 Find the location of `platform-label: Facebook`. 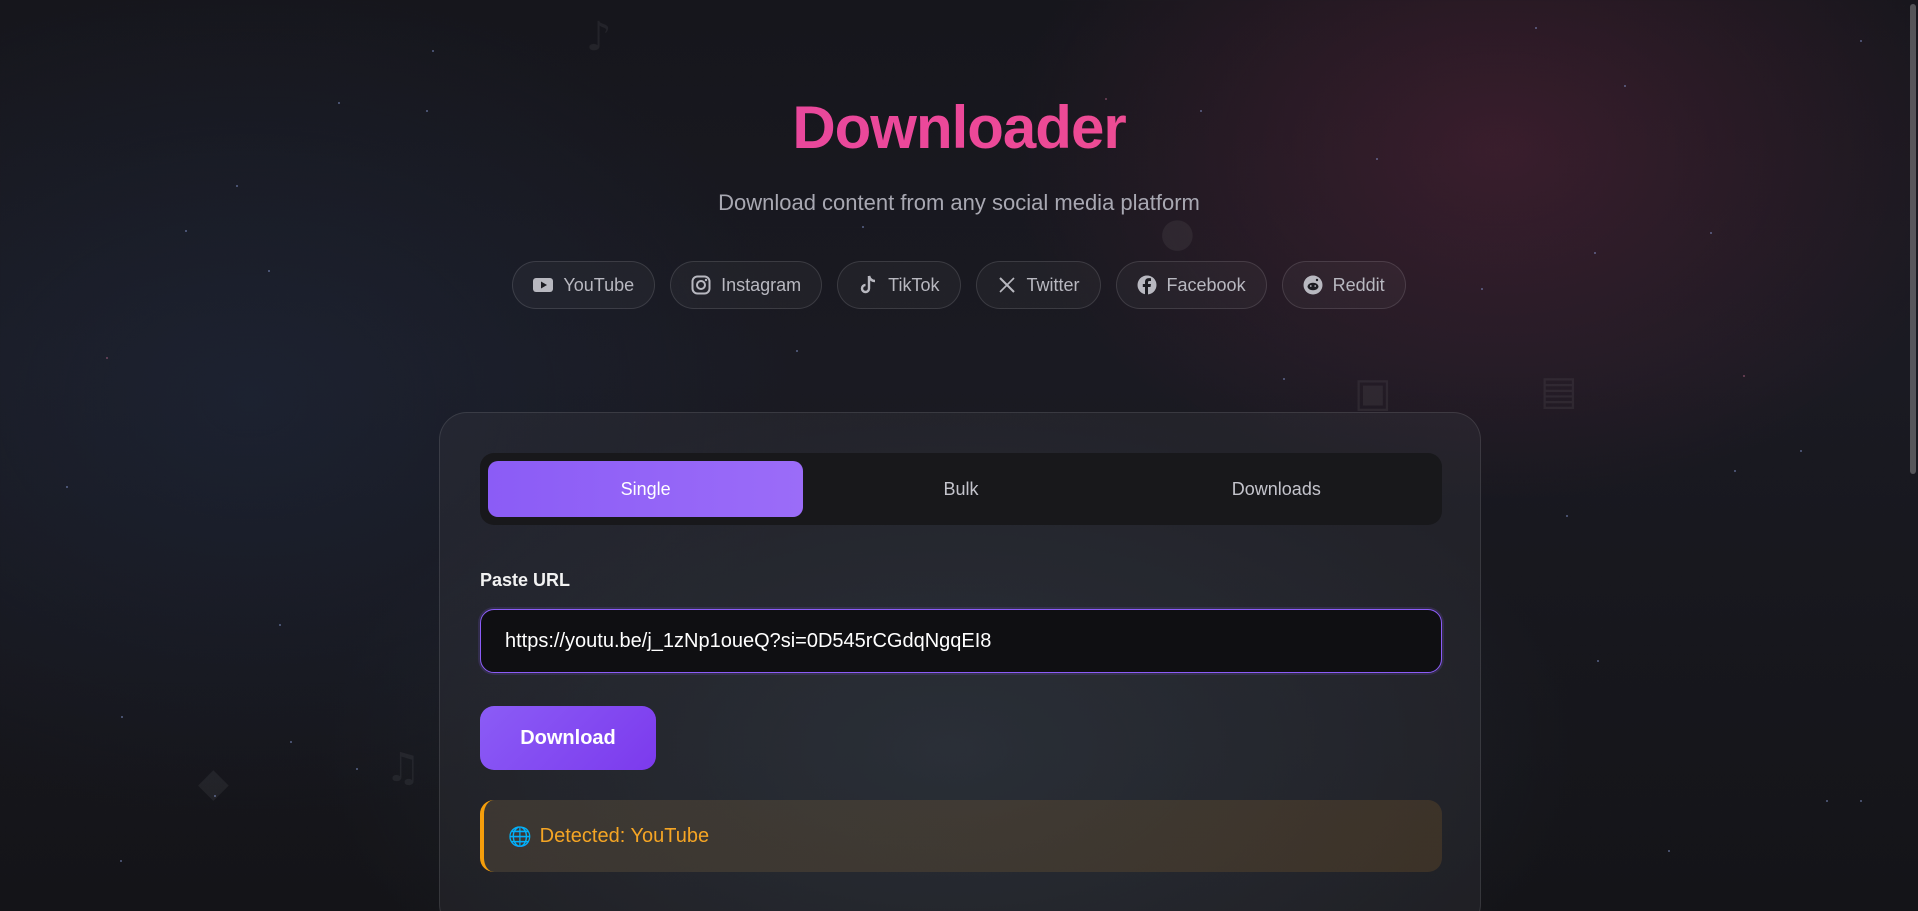

platform-label: Facebook is located at coordinates (1206, 284).